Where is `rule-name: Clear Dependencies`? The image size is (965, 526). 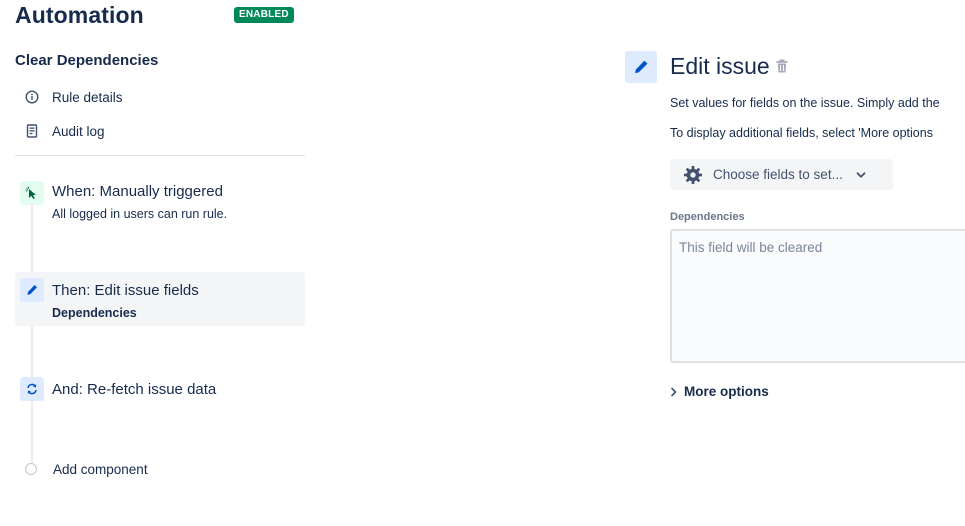
rule-name: Clear Dependencies is located at coordinates (87, 60).